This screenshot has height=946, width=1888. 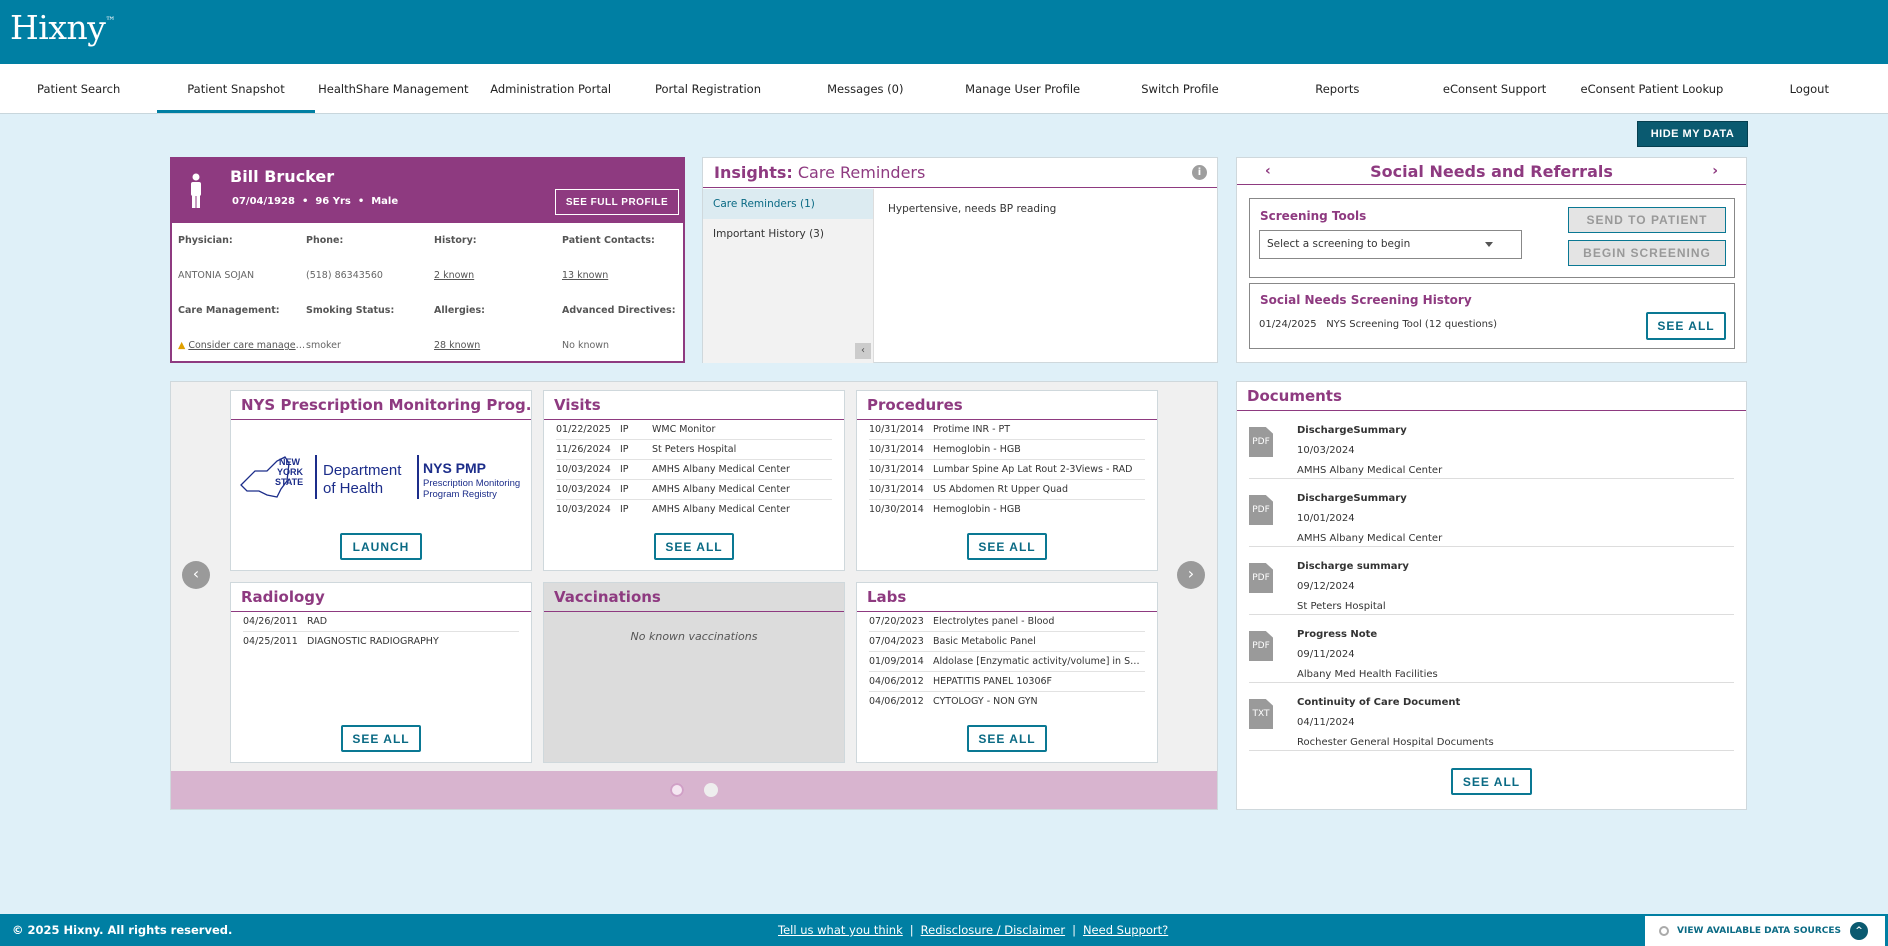 I want to click on copyright-text: © 2025 Hixny. All rights reserved., so click(x=122, y=930).